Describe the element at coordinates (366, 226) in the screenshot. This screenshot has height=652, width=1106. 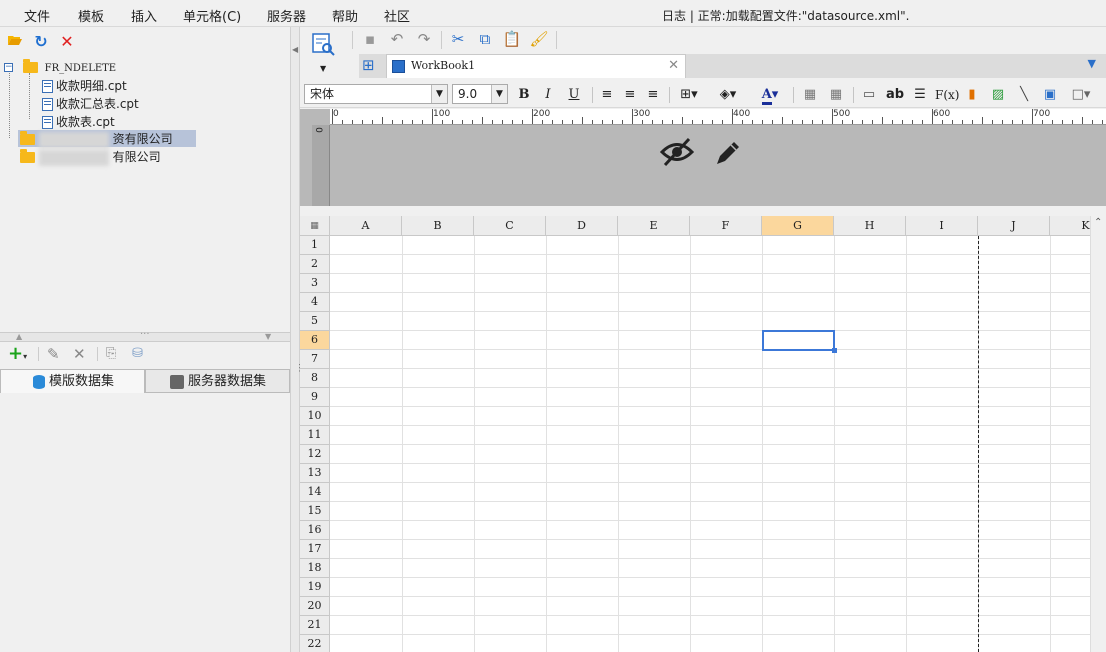
I see `column-header-a: A` at that location.